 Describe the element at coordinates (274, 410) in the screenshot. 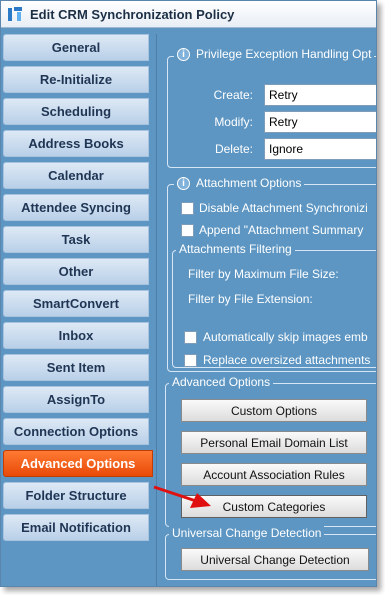

I see `custom-options-button: Custom Options` at that location.